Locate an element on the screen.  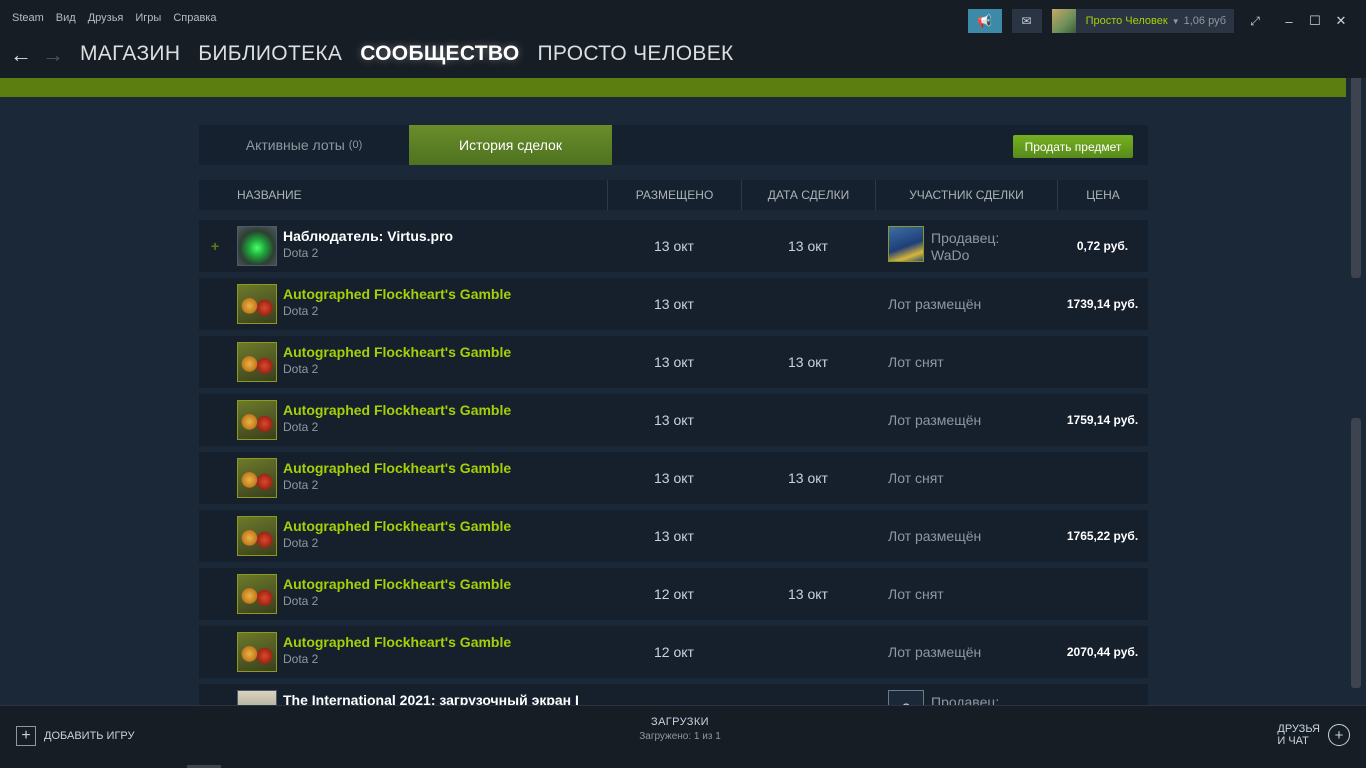
window-controls: – ☐ ✕ is located at coordinates (1315, 21).